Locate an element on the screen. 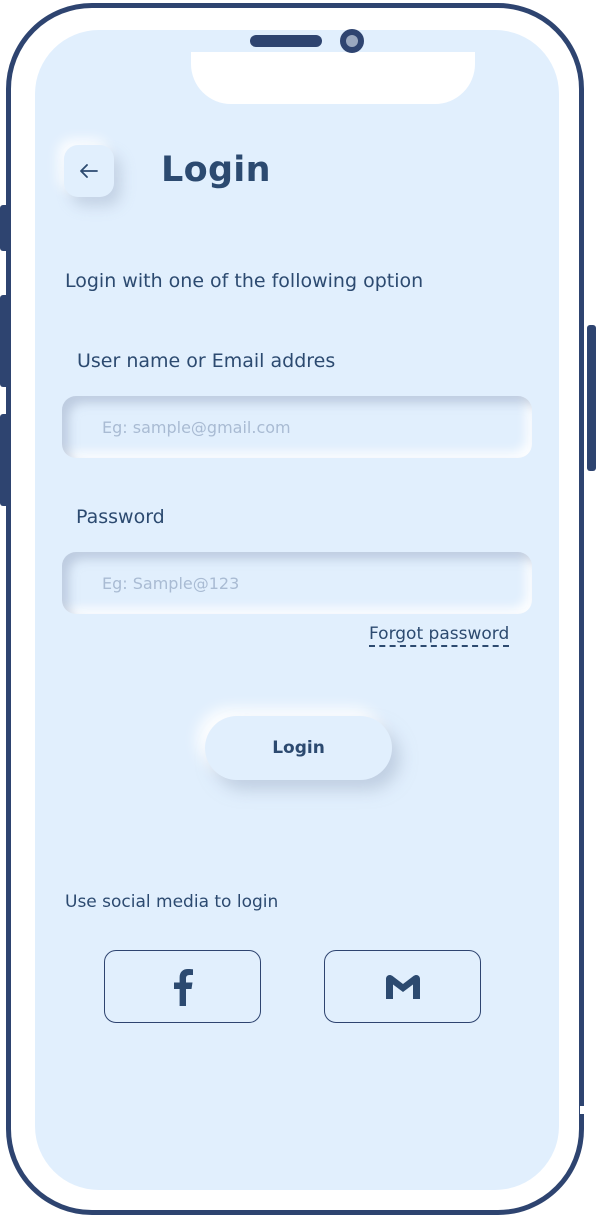 The width and height of the screenshot is (596, 1221). password-input is located at coordinates (297, 583).